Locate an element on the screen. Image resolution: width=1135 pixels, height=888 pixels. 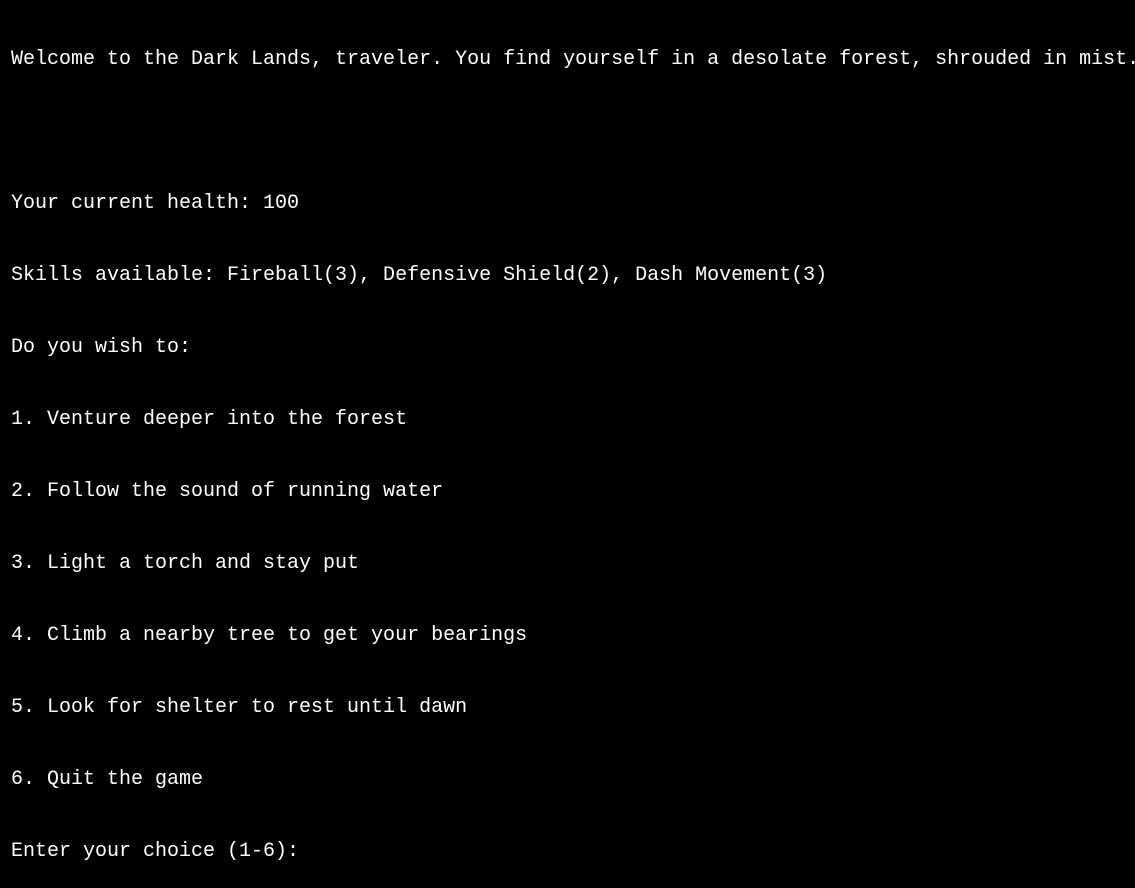
choice-prompt: Enter your choice (1-6): is located at coordinates (161, 851).